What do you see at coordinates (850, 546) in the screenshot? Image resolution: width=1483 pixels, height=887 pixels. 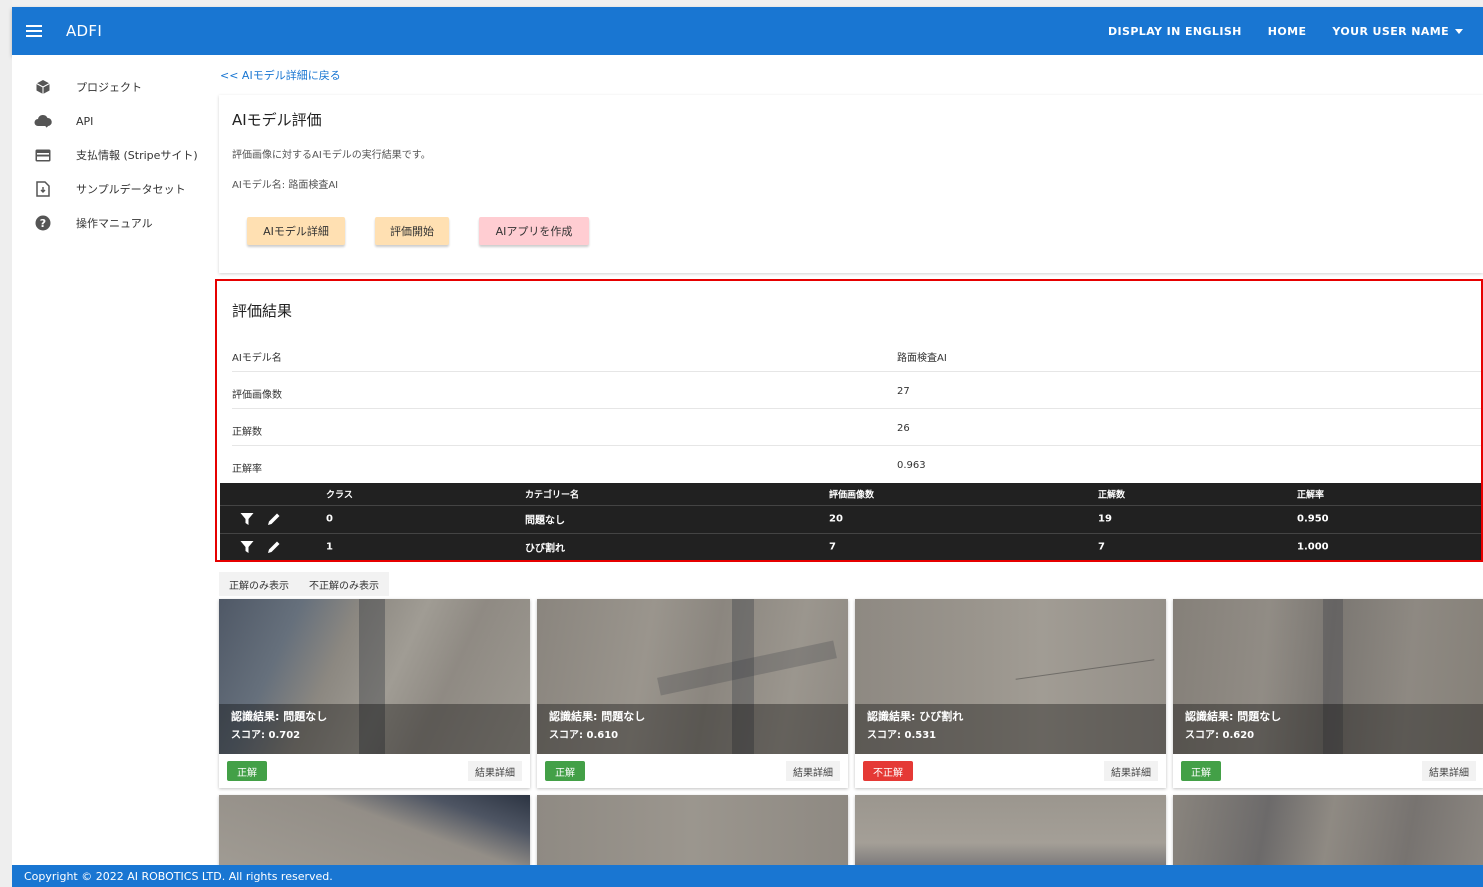 I see `table-row: 1 ひび割れ 7 7 1.000` at bounding box center [850, 546].